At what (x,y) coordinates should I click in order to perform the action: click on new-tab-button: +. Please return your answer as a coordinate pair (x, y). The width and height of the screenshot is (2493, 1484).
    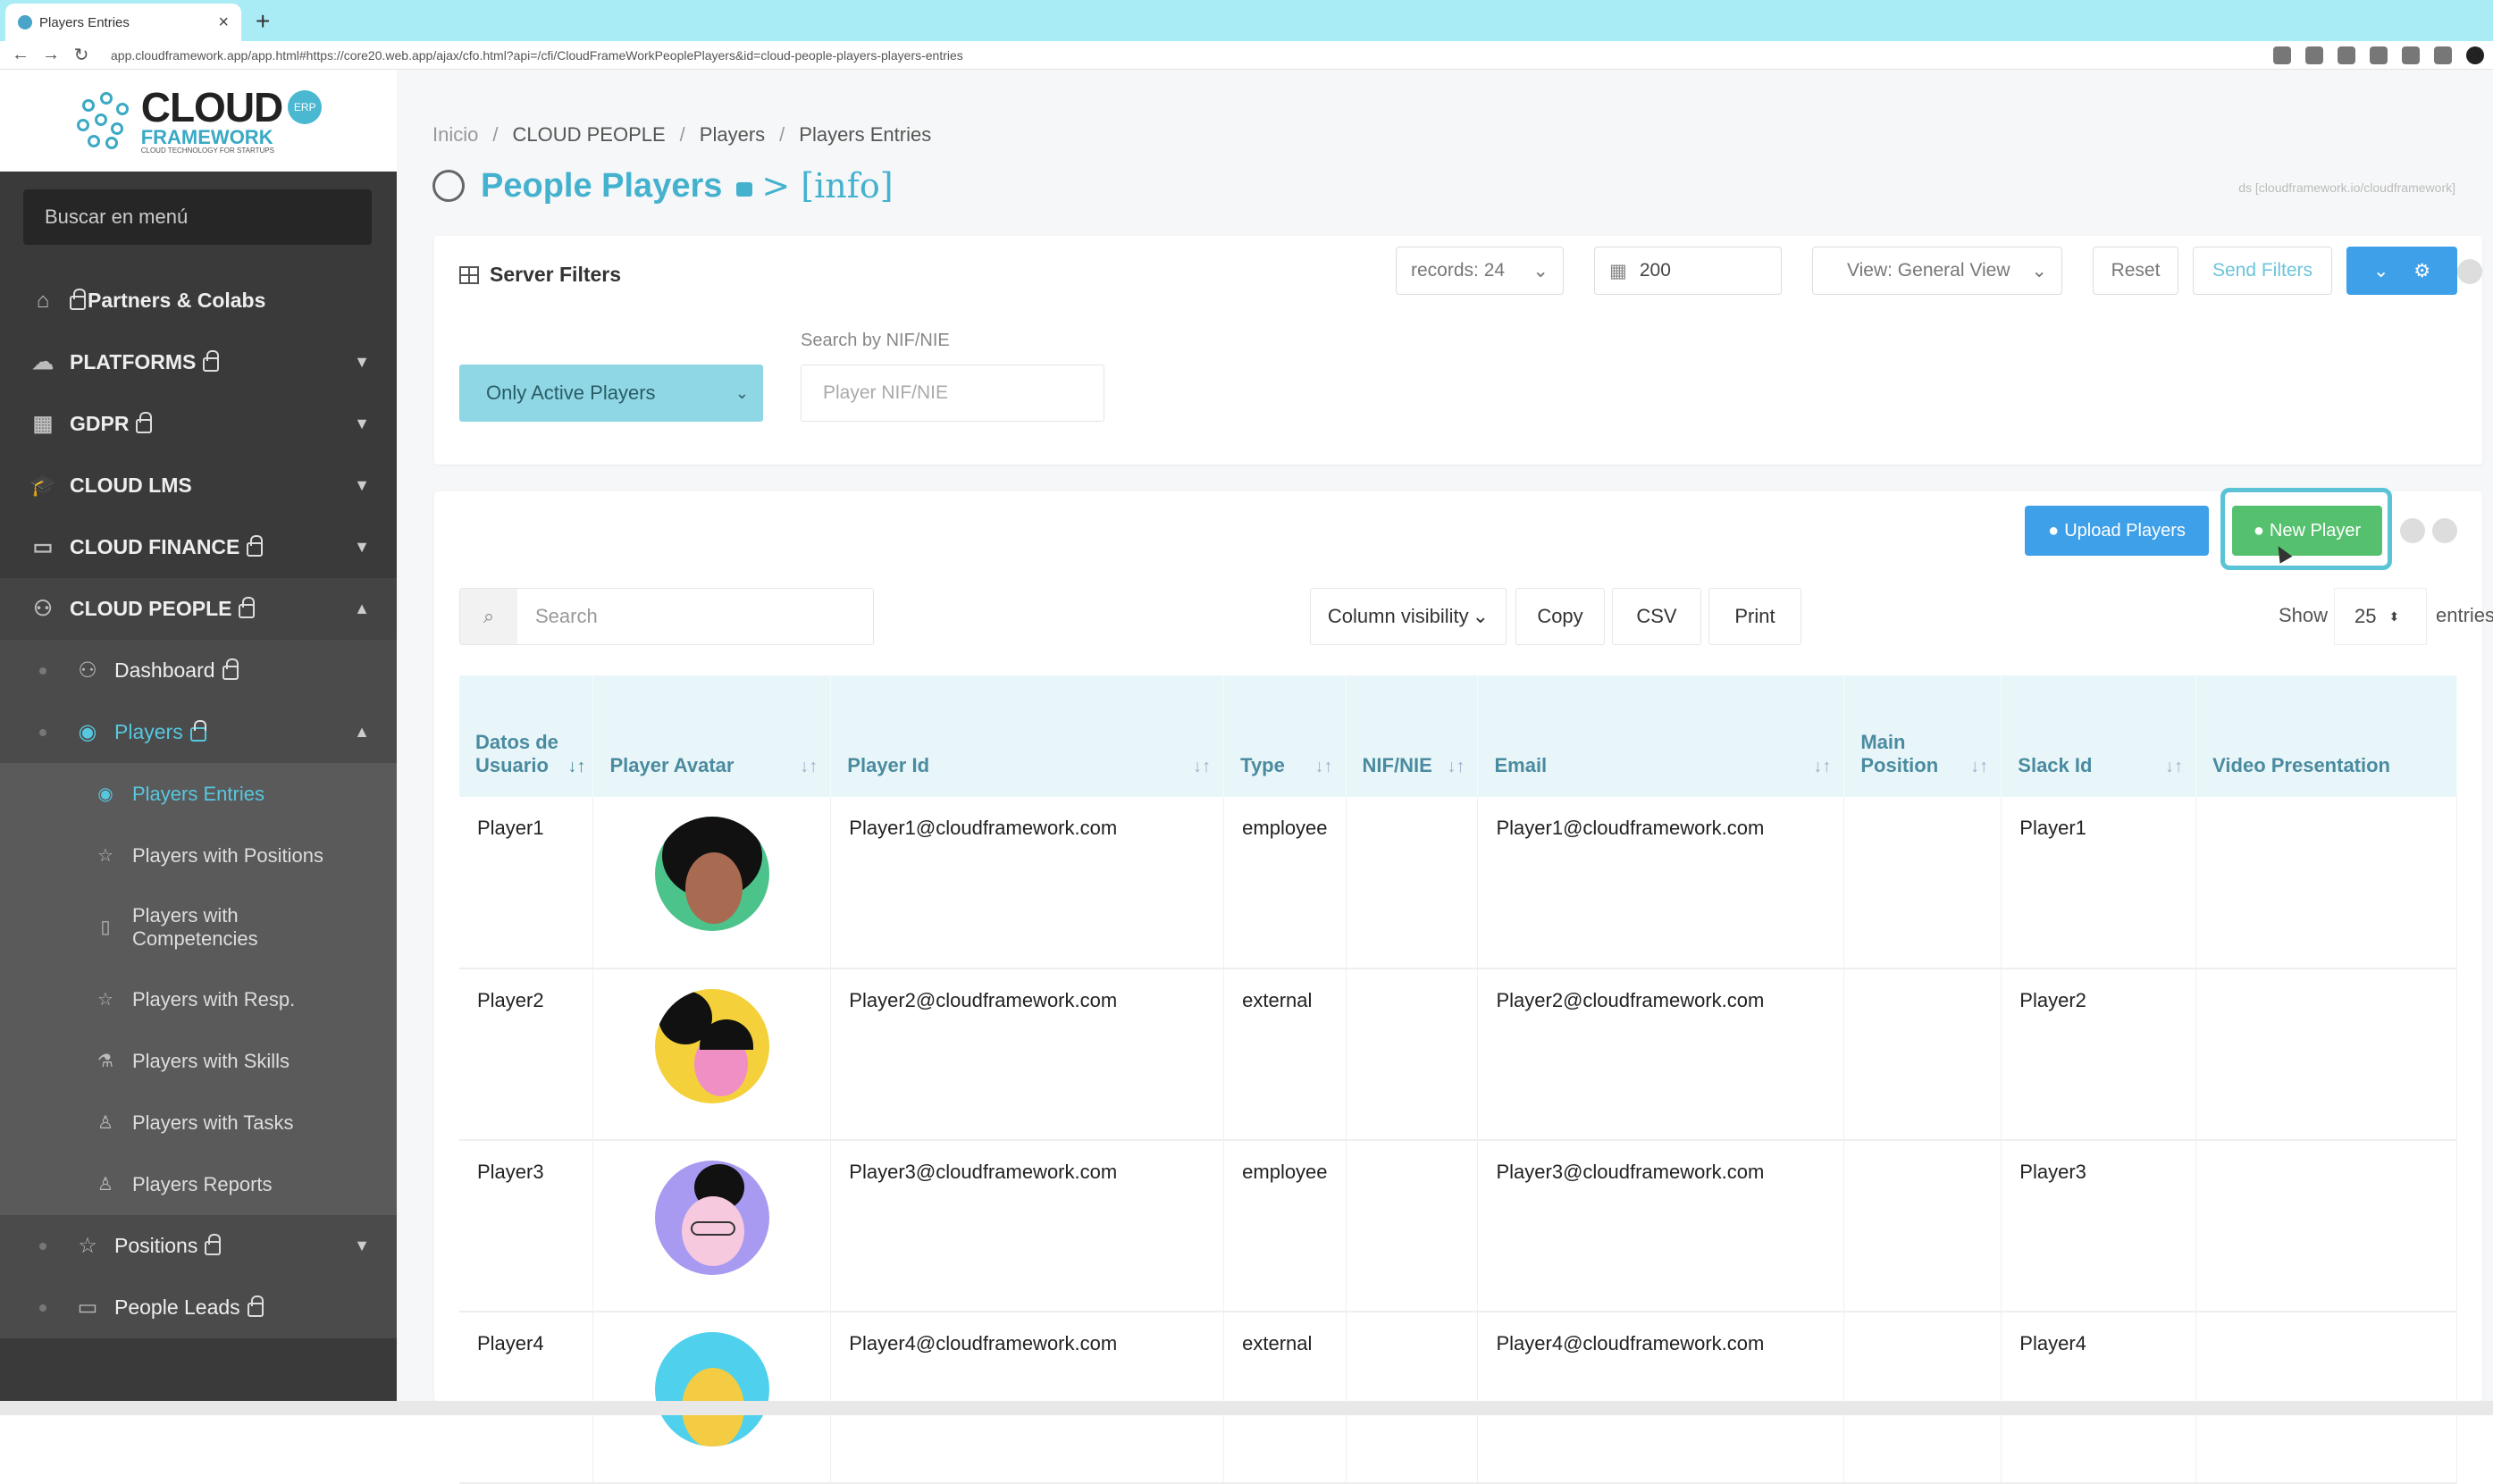
    Looking at the image, I should click on (263, 22).